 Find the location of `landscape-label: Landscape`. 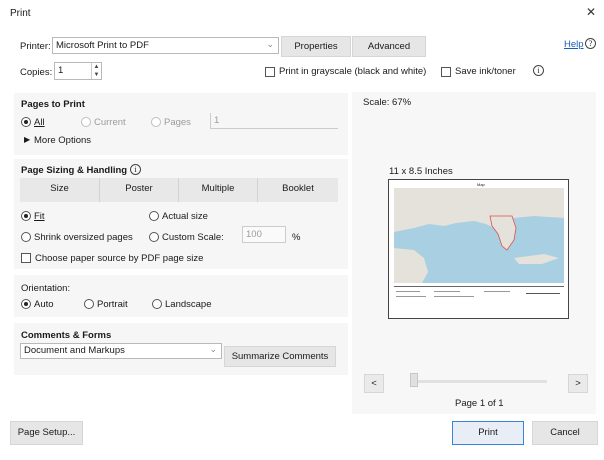

landscape-label: Landscape is located at coordinates (188, 304).